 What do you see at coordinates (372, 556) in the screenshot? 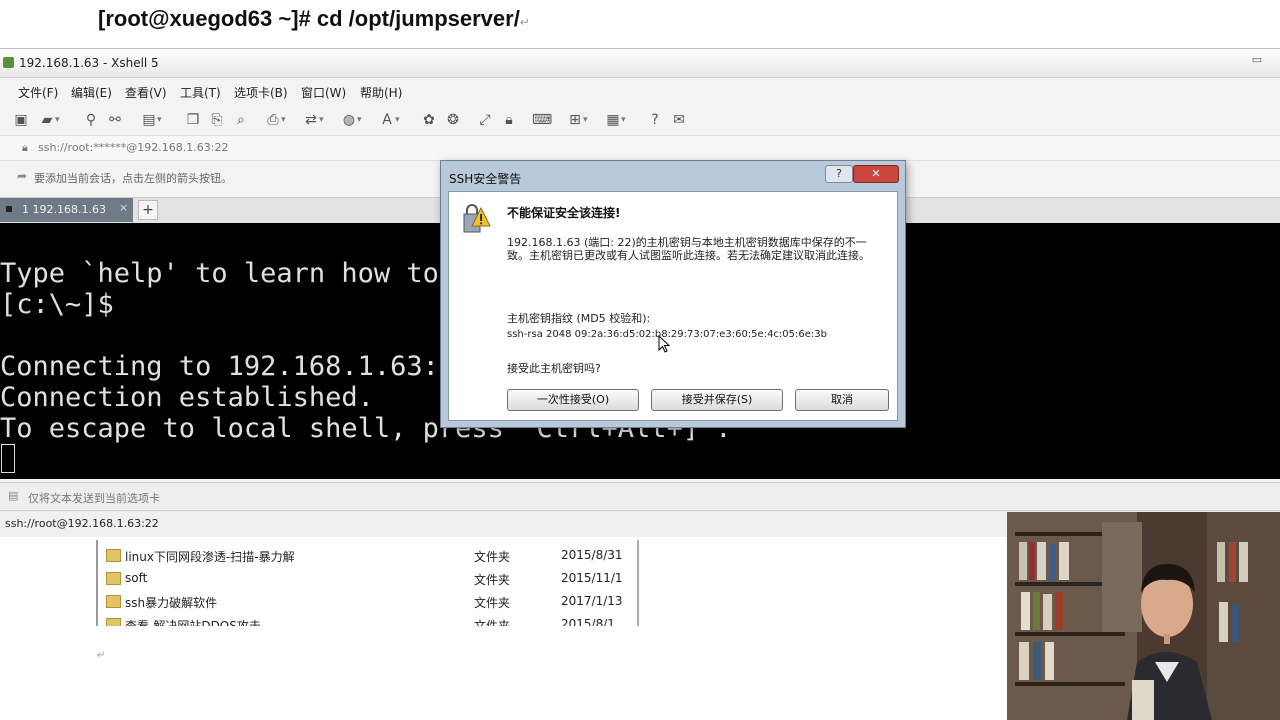
I see `list-item: linux下同网段渗透-扫描-暴力解 文件夹 2015/8/31` at bounding box center [372, 556].